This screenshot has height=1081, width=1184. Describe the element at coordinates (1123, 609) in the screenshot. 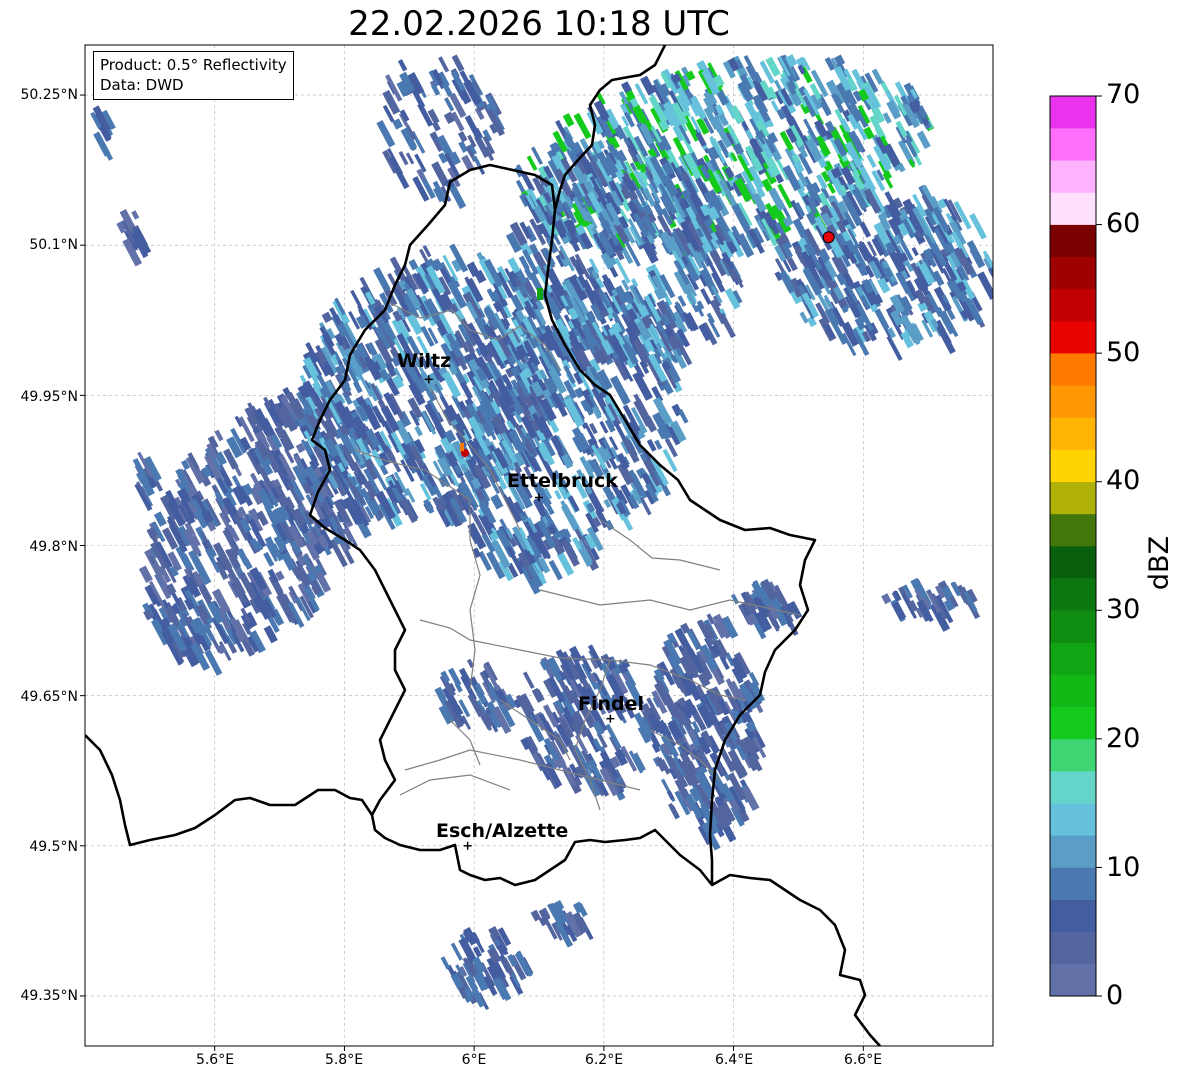

I see `colorbar-tick: 30` at that location.